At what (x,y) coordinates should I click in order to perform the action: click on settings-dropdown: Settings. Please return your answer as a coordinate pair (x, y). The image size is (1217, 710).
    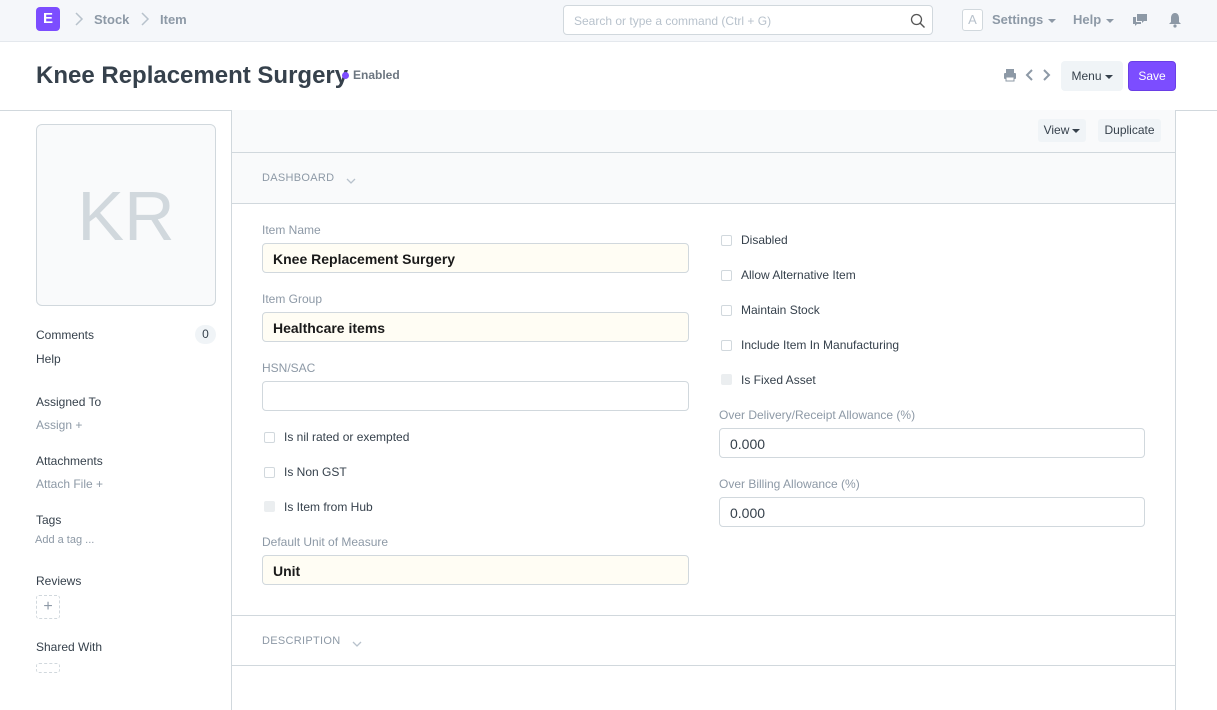
    Looking at the image, I should click on (1024, 19).